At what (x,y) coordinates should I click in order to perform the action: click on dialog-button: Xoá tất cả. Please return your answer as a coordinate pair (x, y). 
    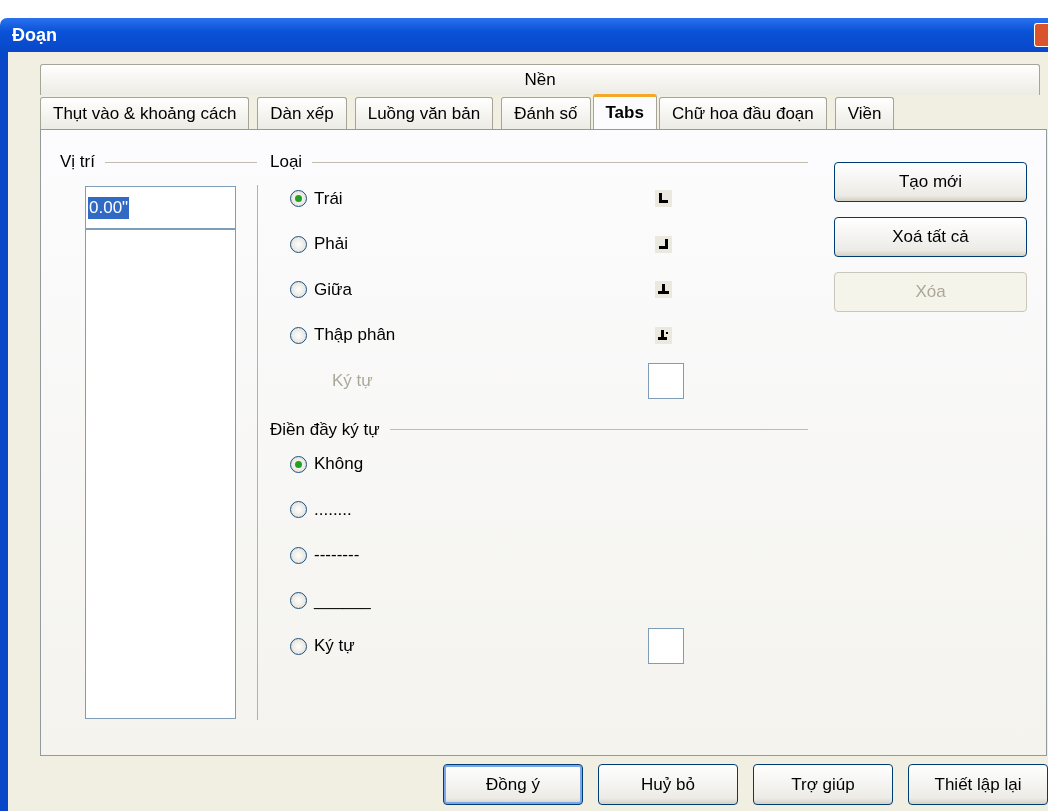
    Looking at the image, I should click on (930, 237).